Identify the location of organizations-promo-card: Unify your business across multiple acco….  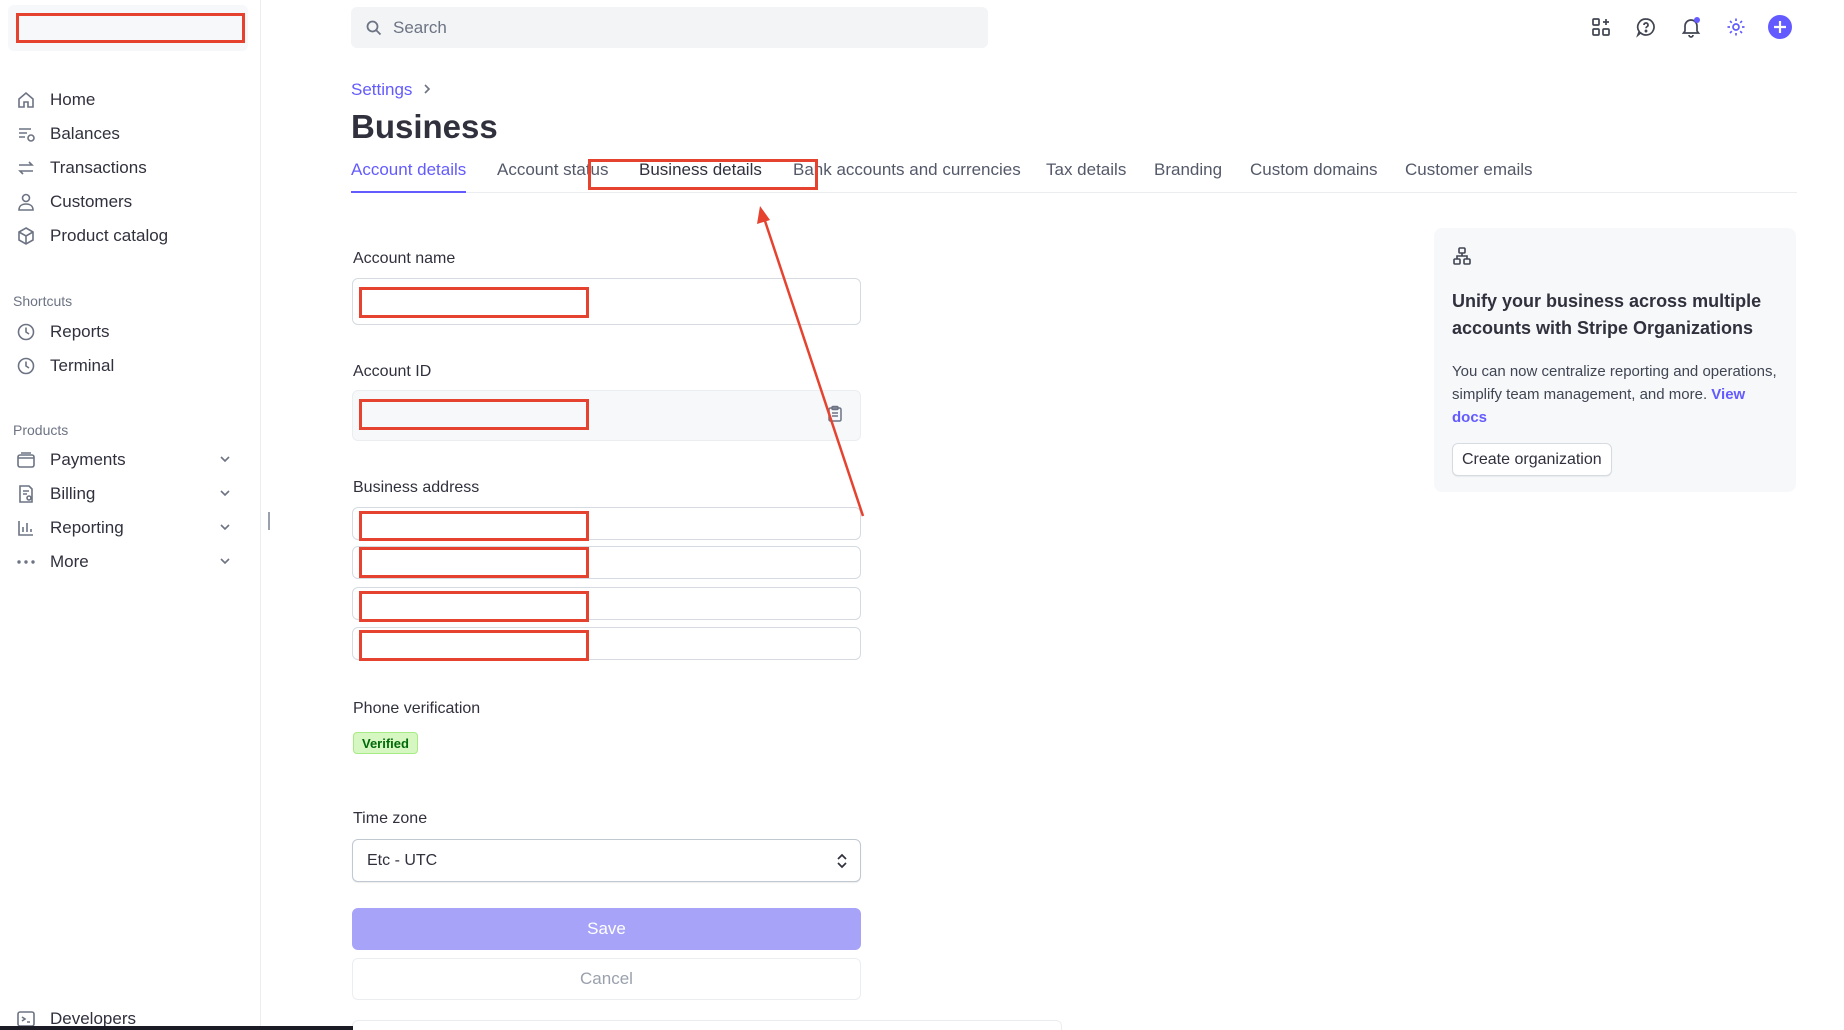
(1615, 360).